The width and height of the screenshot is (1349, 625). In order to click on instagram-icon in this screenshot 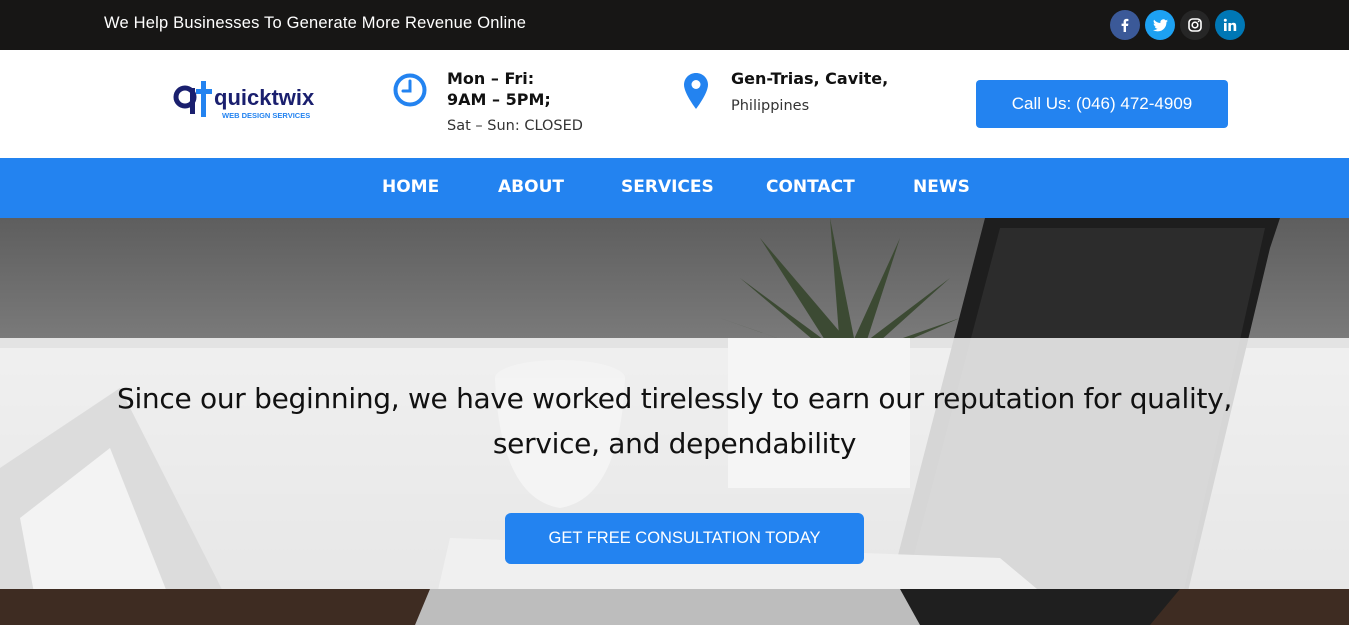, I will do `click(1195, 25)`.